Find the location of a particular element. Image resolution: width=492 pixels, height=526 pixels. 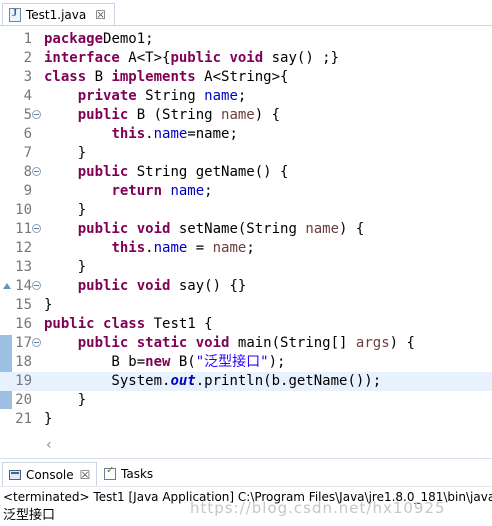

code-token: out is located at coordinates (183, 381).